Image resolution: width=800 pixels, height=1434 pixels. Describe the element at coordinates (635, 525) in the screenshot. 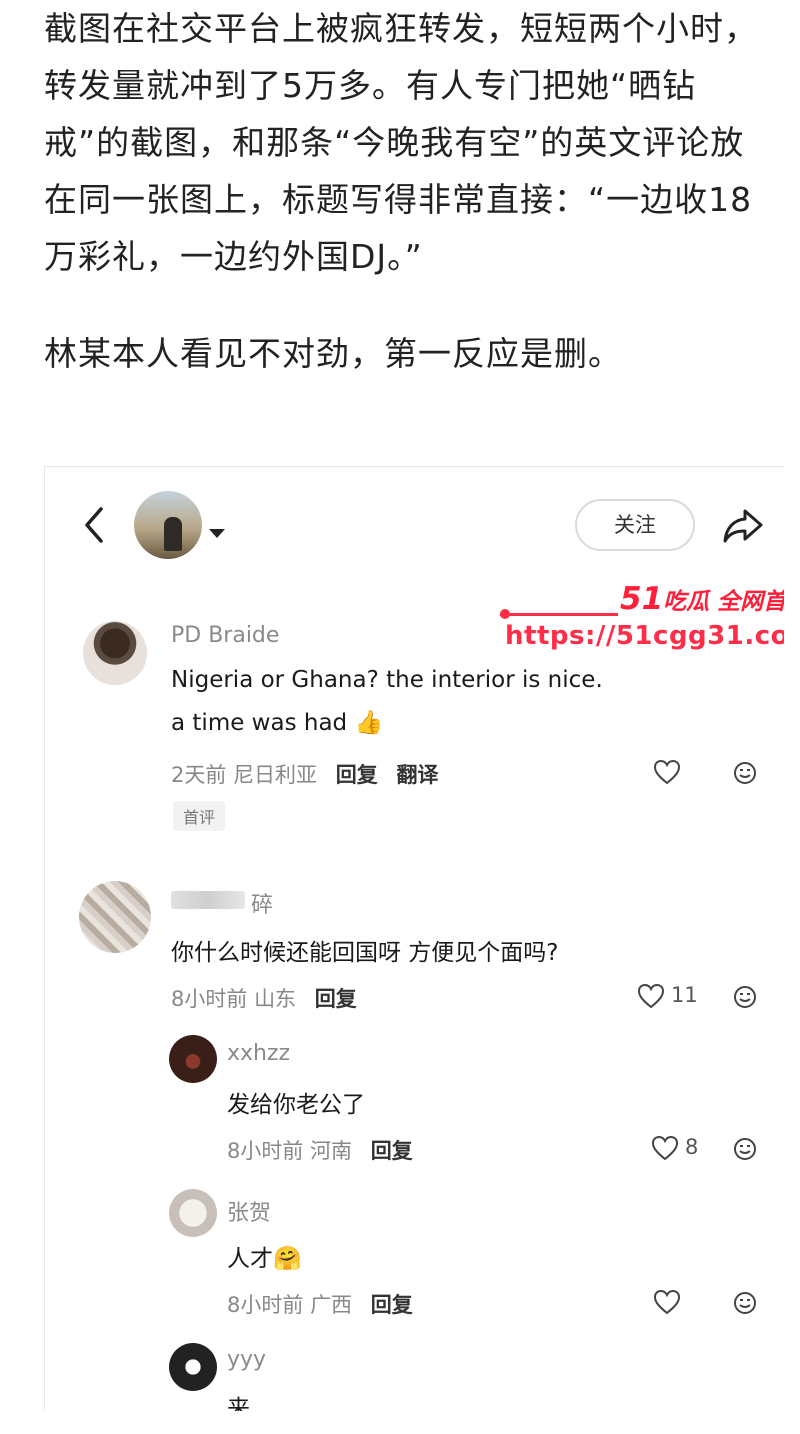

I see `follow-button: 关注` at that location.